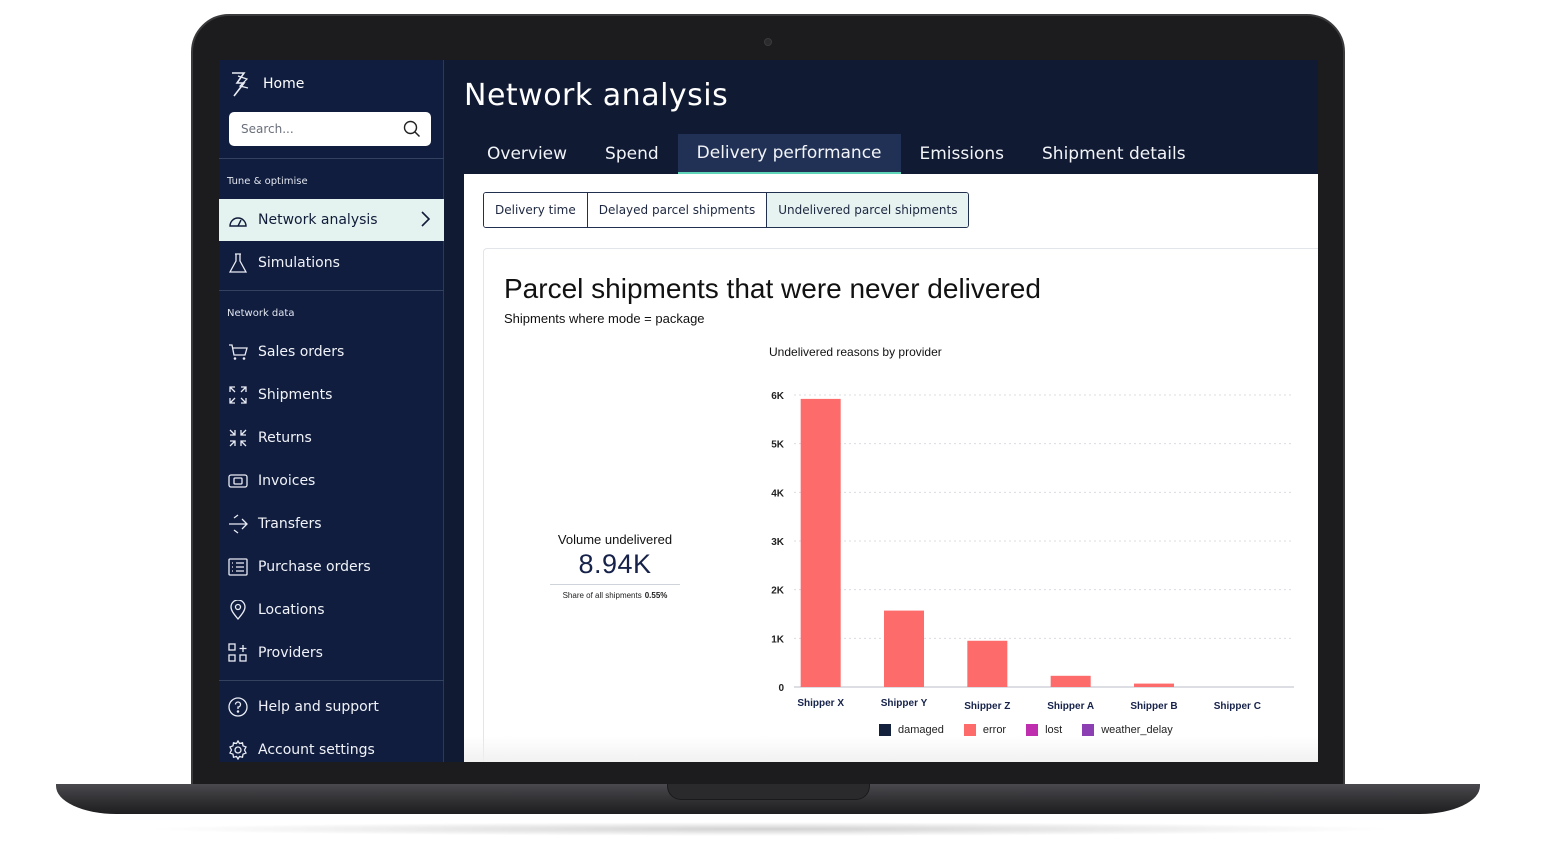 This screenshot has height=868, width=1544. I want to click on sidebar-item-account-settings: Account settings, so click(331, 745).